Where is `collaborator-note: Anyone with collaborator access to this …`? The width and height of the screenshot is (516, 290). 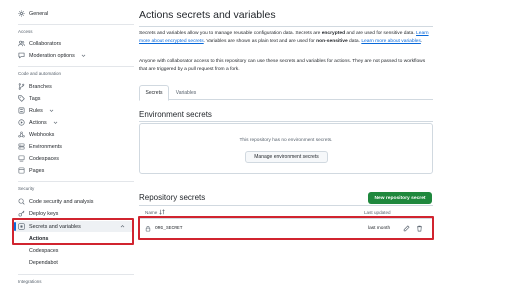
collaborator-note: Anyone with collaborator access to this … is located at coordinates (282, 65).